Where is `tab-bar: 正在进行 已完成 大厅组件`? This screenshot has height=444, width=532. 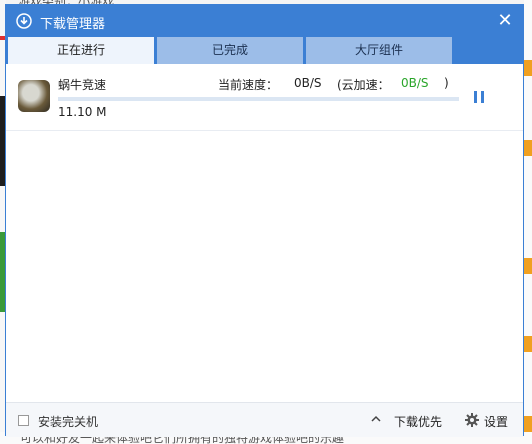 tab-bar: 正在进行 已完成 大厅组件 is located at coordinates (264, 50).